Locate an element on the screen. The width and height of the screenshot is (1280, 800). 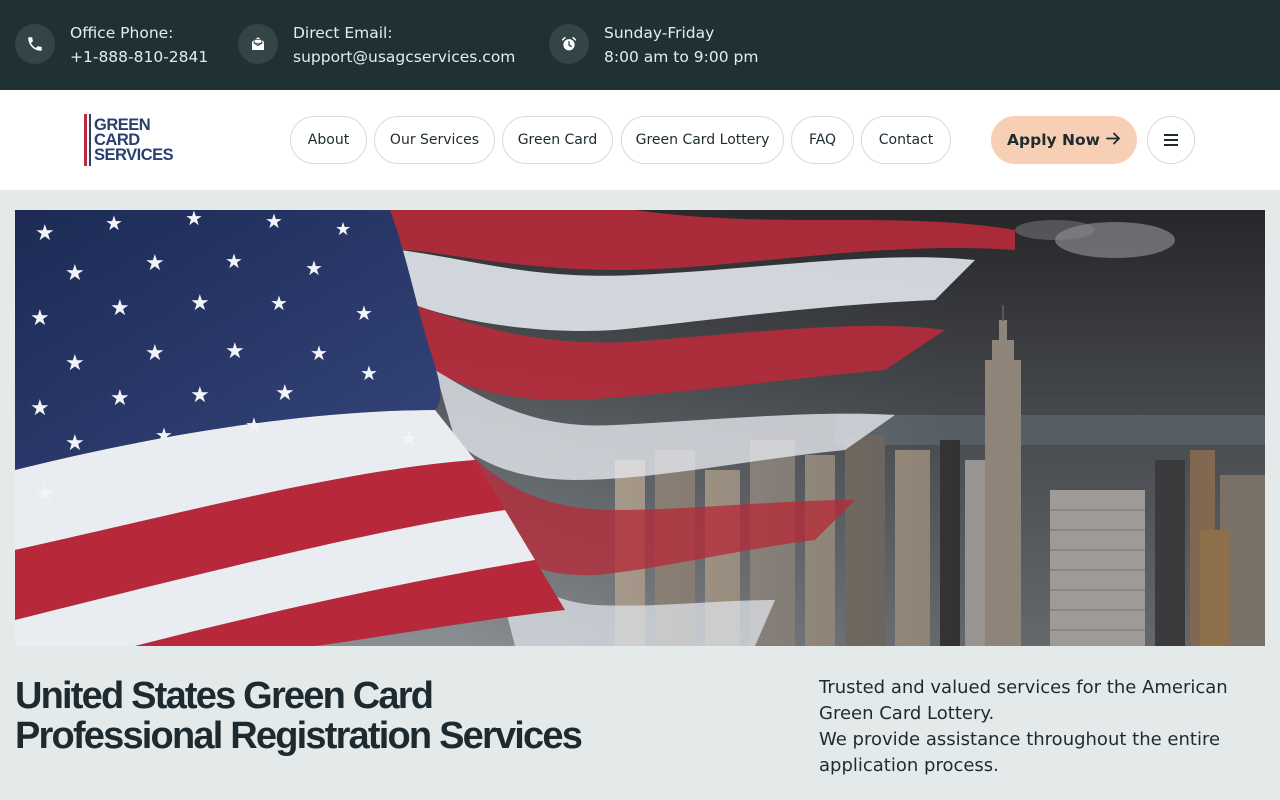
direct-email: Direct Email: support@usagcservices.com is located at coordinates (376, 45).